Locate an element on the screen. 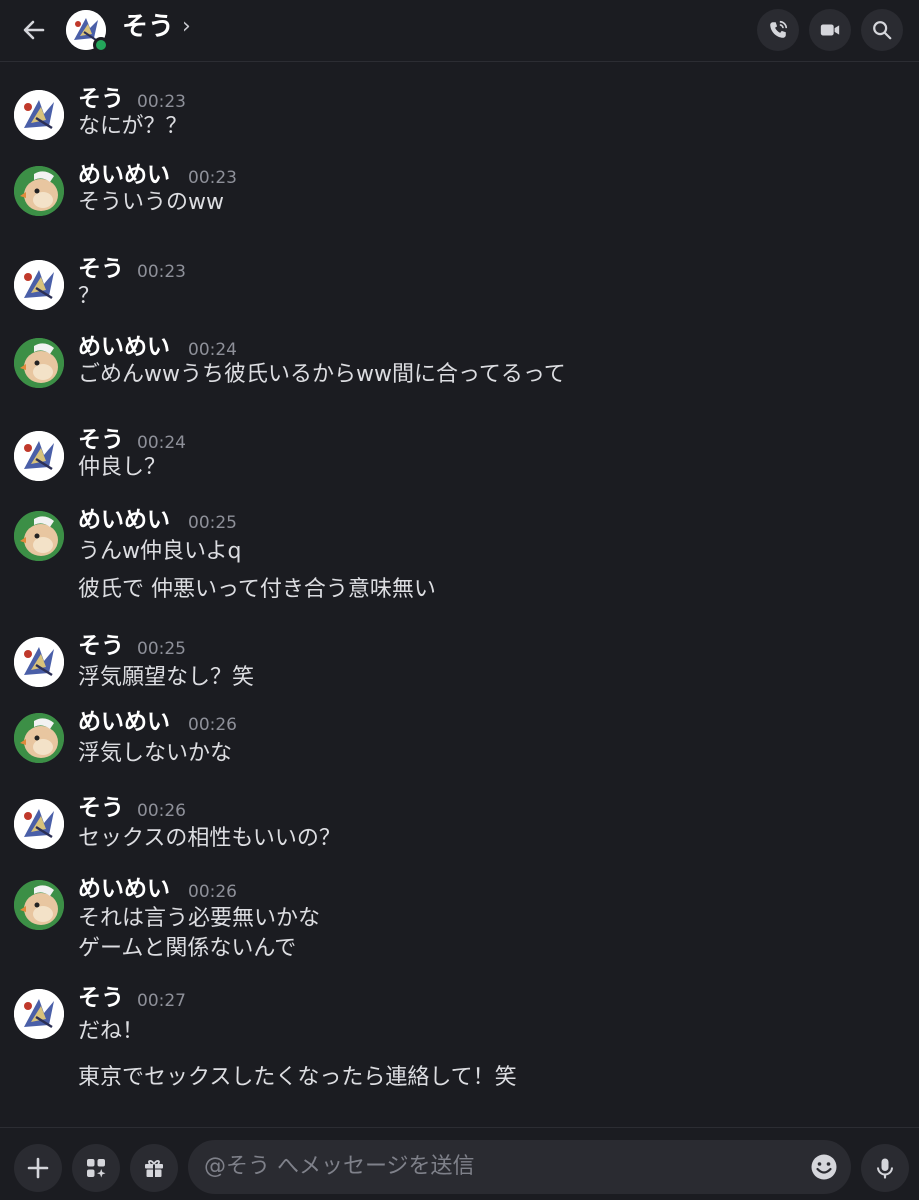  message-text: 浮気しないかな is located at coordinates (155, 753).